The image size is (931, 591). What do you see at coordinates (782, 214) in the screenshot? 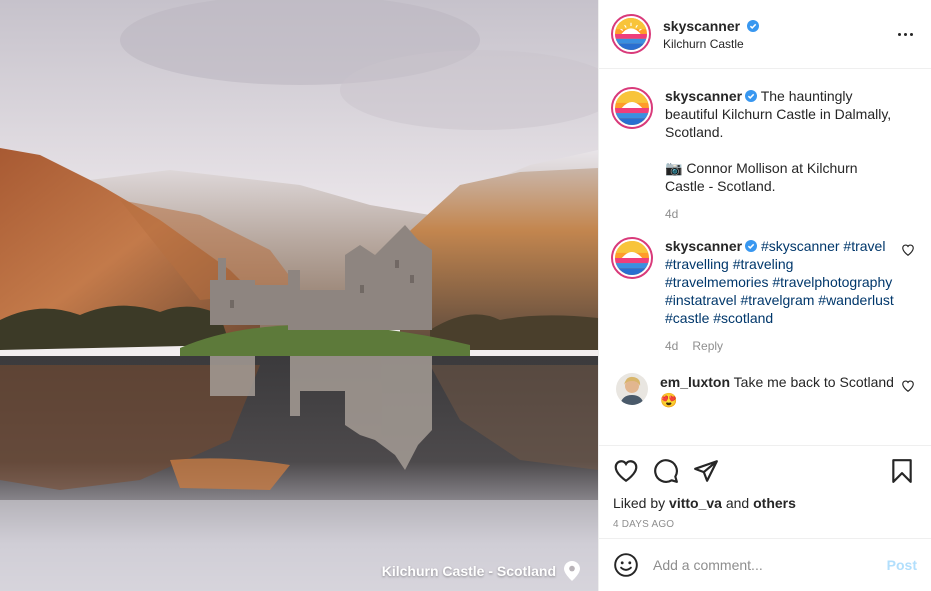
I see `comment-footer: 4d` at bounding box center [782, 214].